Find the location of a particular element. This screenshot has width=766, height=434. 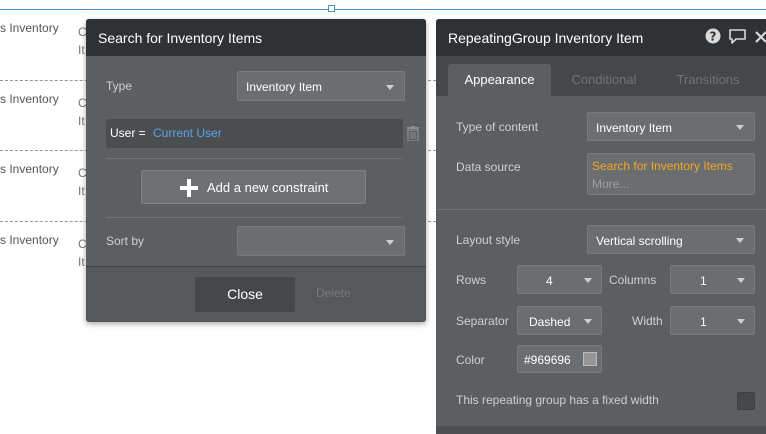

repeating-group-selection-border is located at coordinates (383, 9).